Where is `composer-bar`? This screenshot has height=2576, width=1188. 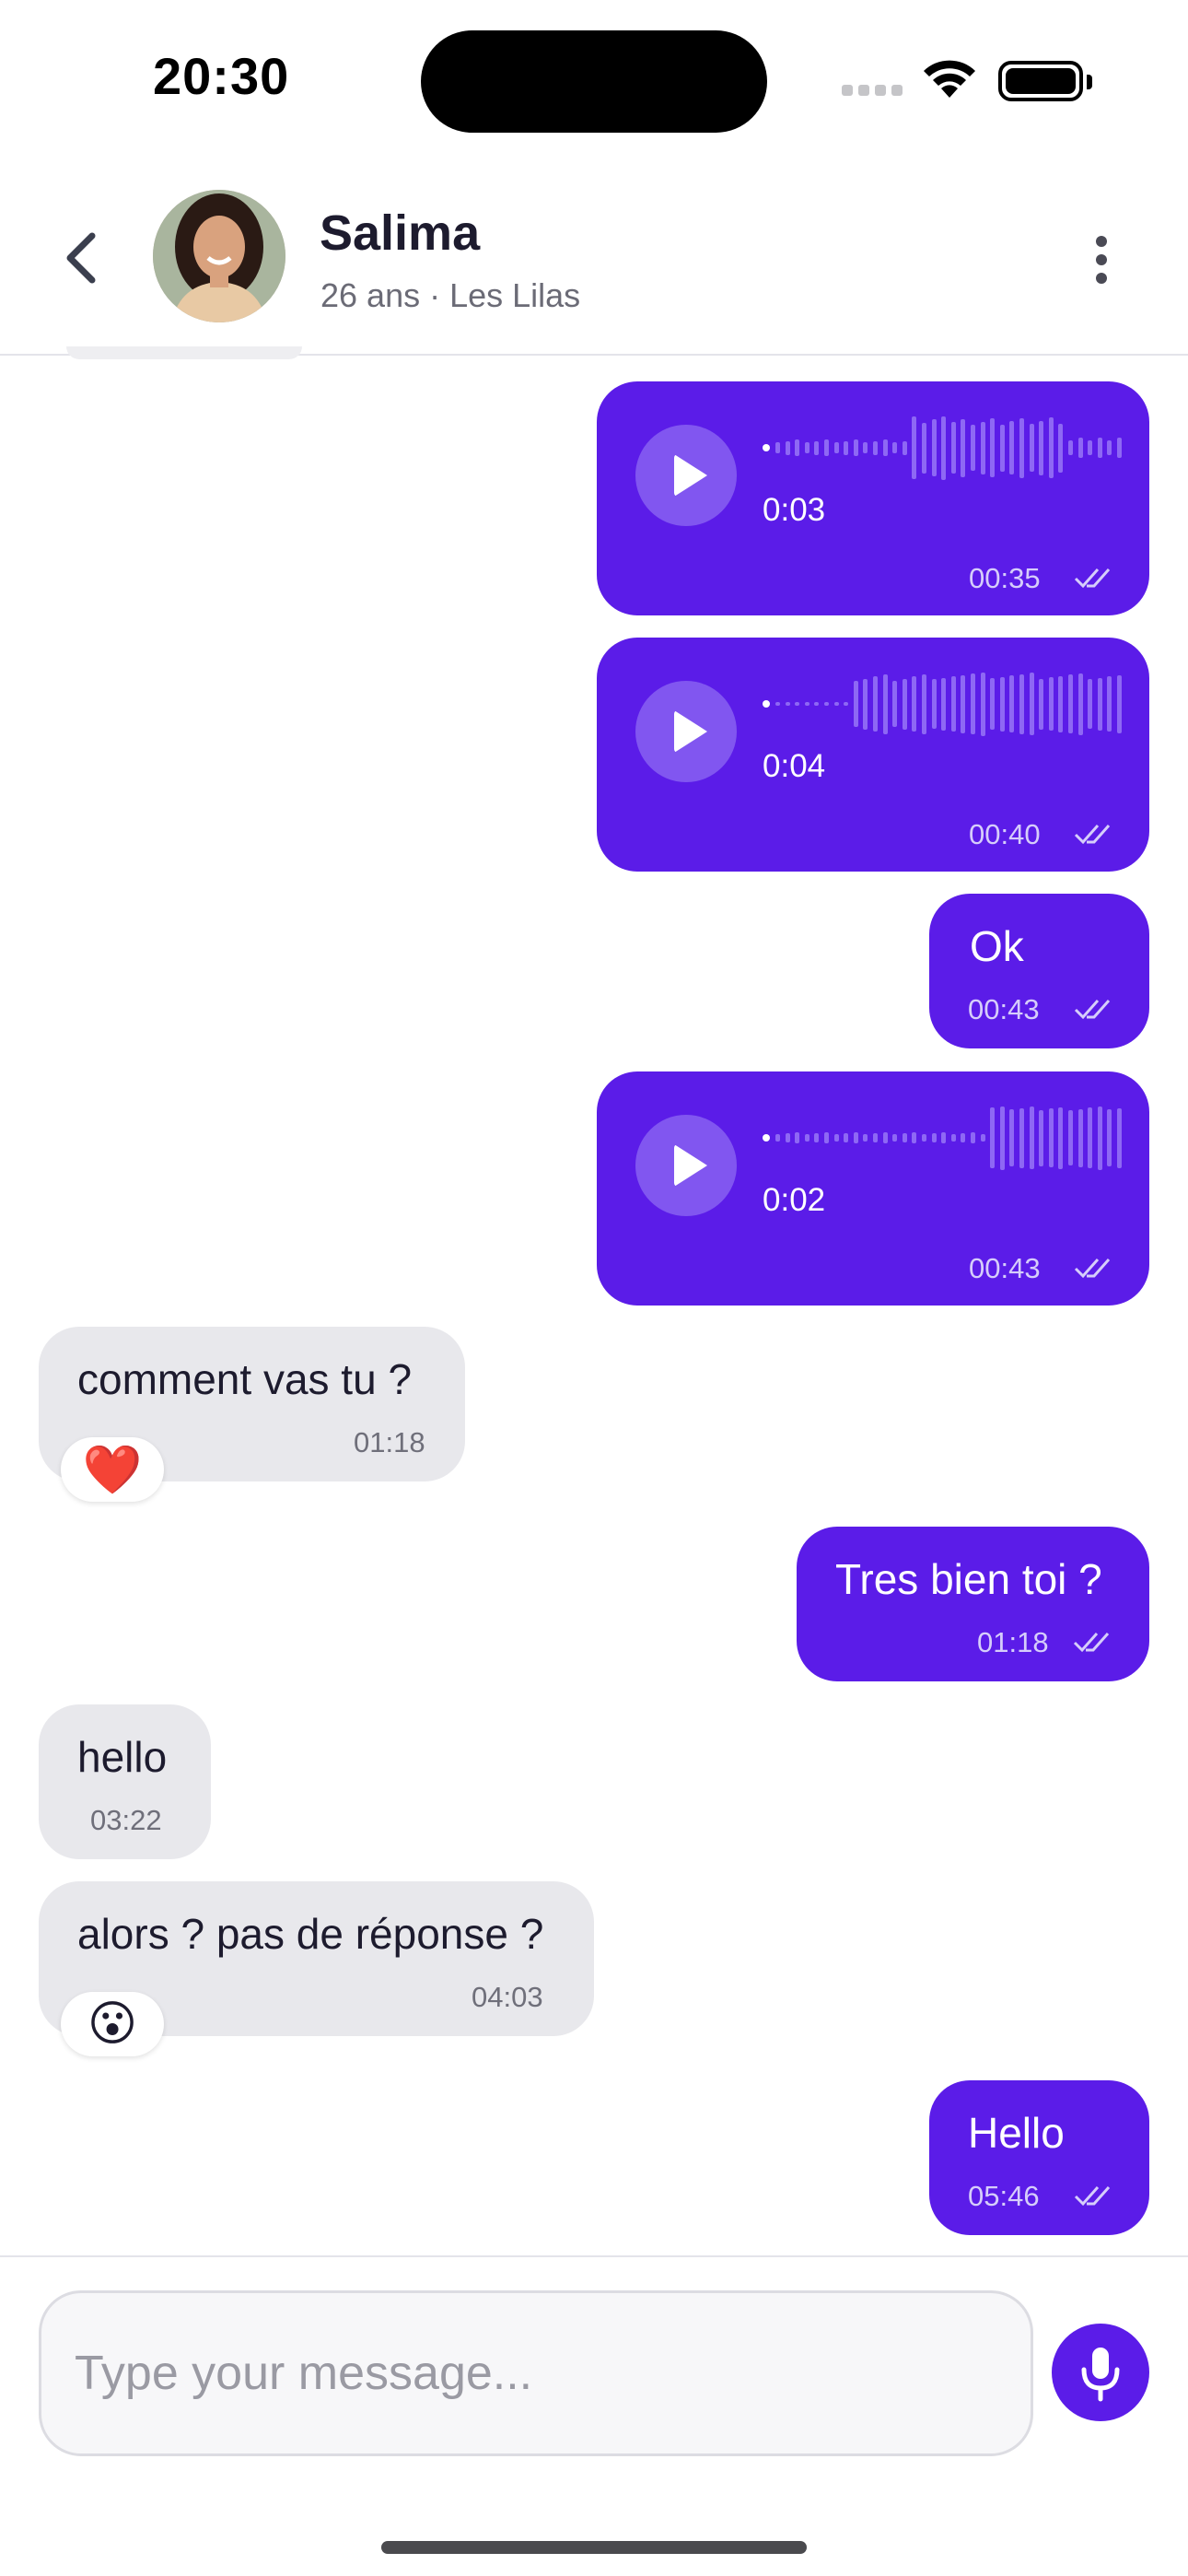 composer-bar is located at coordinates (594, 2415).